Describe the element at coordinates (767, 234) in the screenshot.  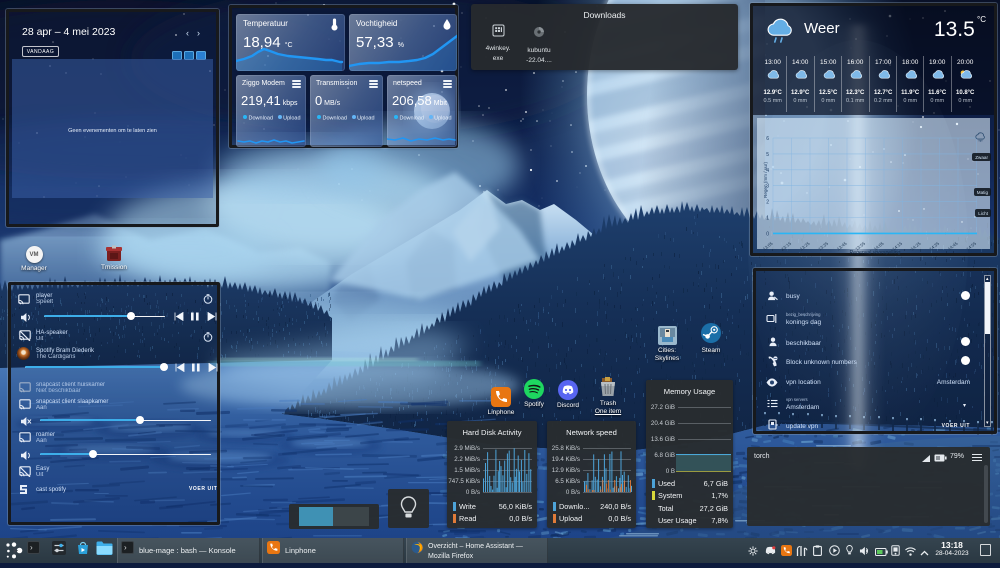
I see `svg-text: 0` at that location.